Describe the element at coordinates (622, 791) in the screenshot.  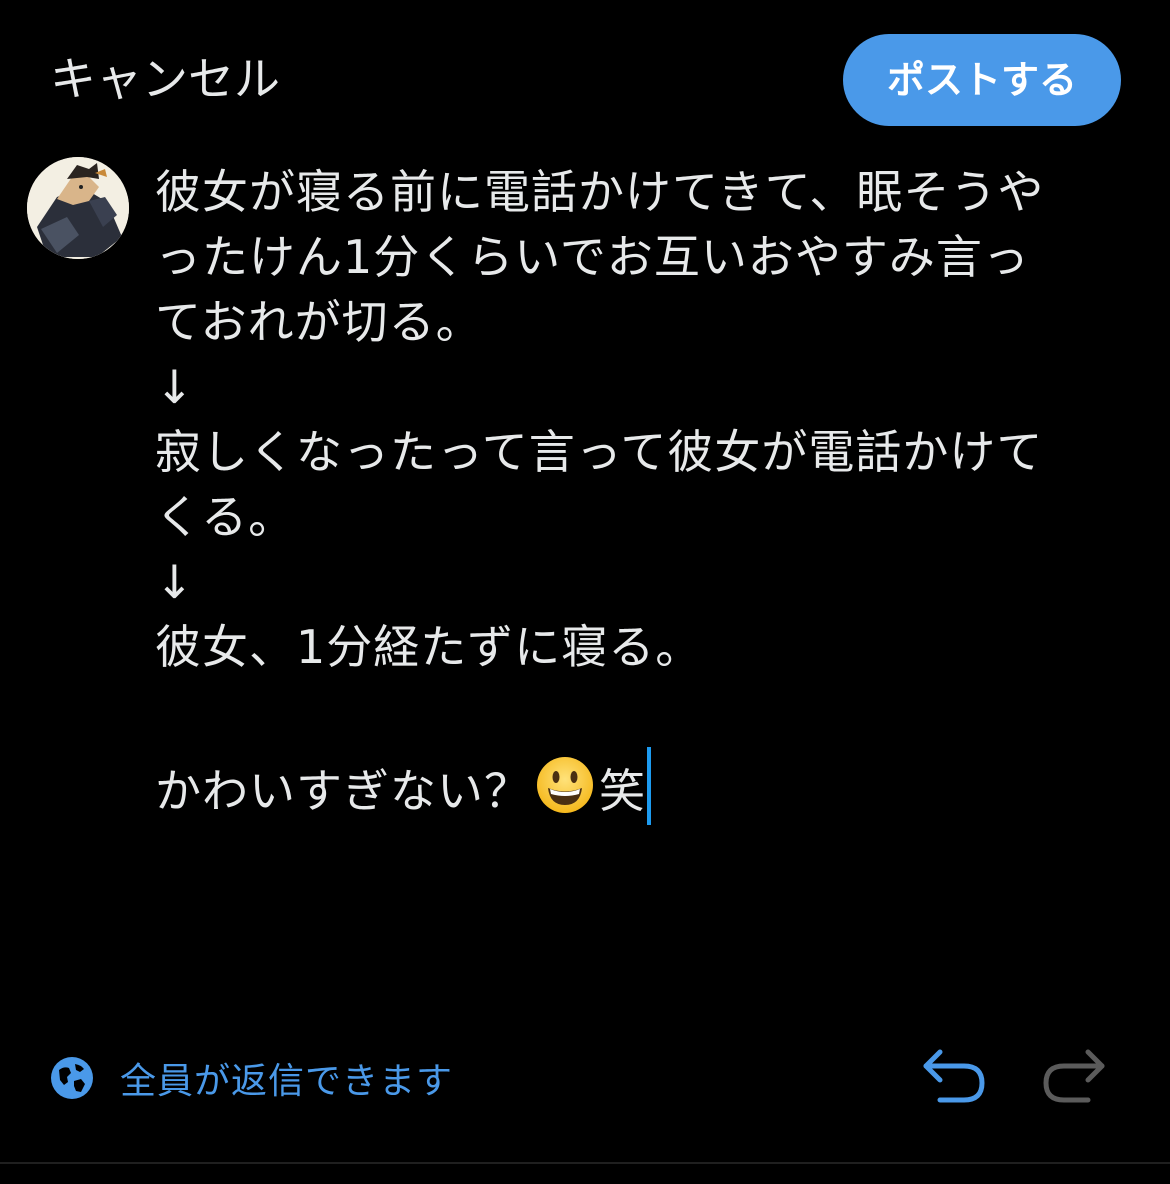
I see `compose-suffix: 笑` at that location.